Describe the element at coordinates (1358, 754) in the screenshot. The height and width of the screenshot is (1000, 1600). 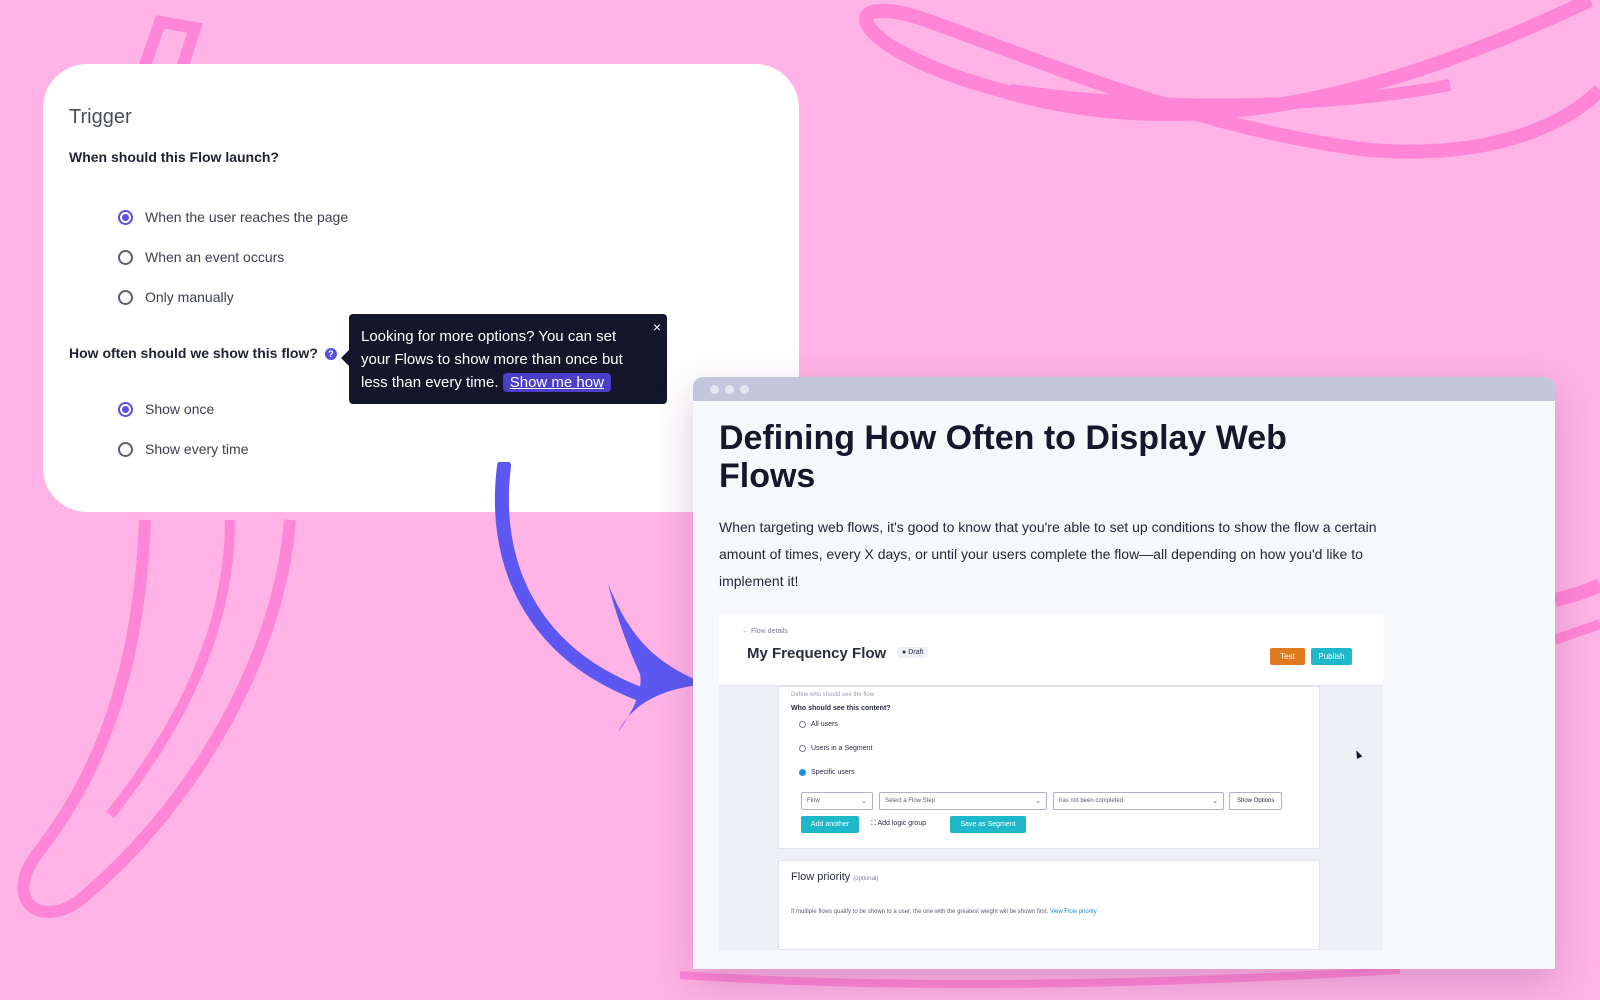
I see `cursor-icon` at that location.